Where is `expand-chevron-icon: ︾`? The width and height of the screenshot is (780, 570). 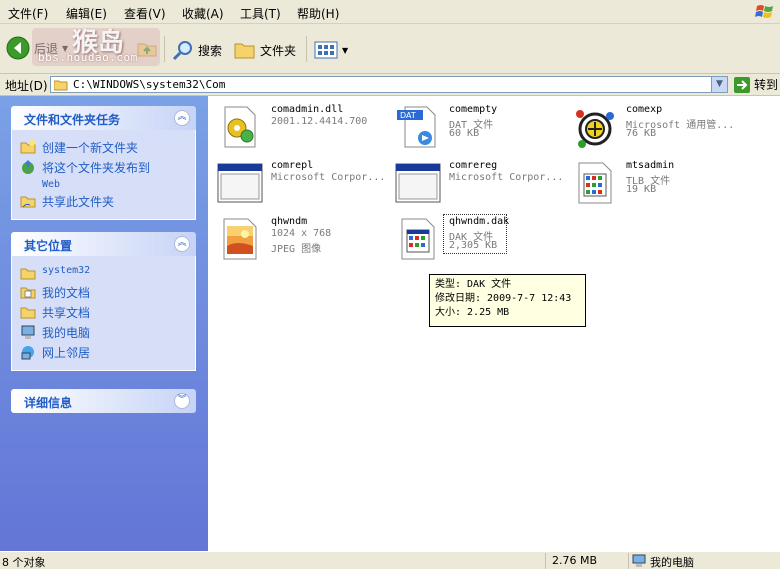
expand-chevron-icon: ︾ is located at coordinates (182, 401).